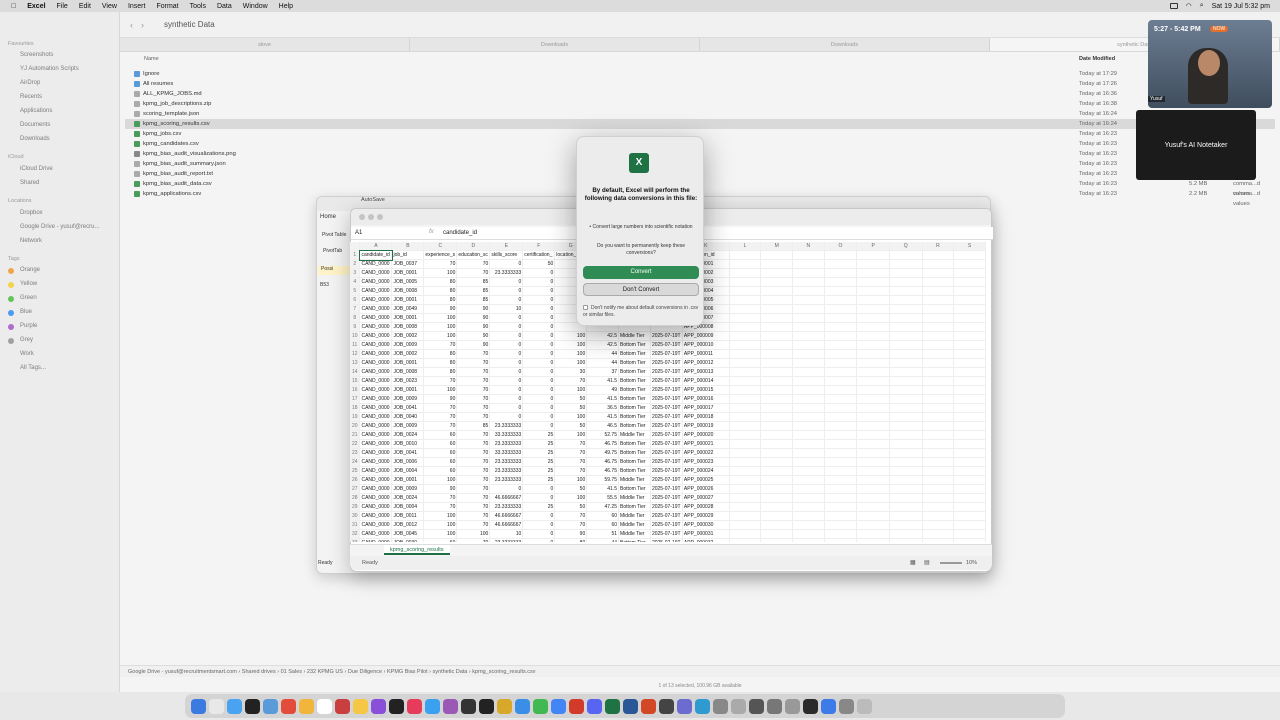 Image resolution: width=1280 pixels, height=720 pixels. I want to click on column-letter: S, so click(969, 246).